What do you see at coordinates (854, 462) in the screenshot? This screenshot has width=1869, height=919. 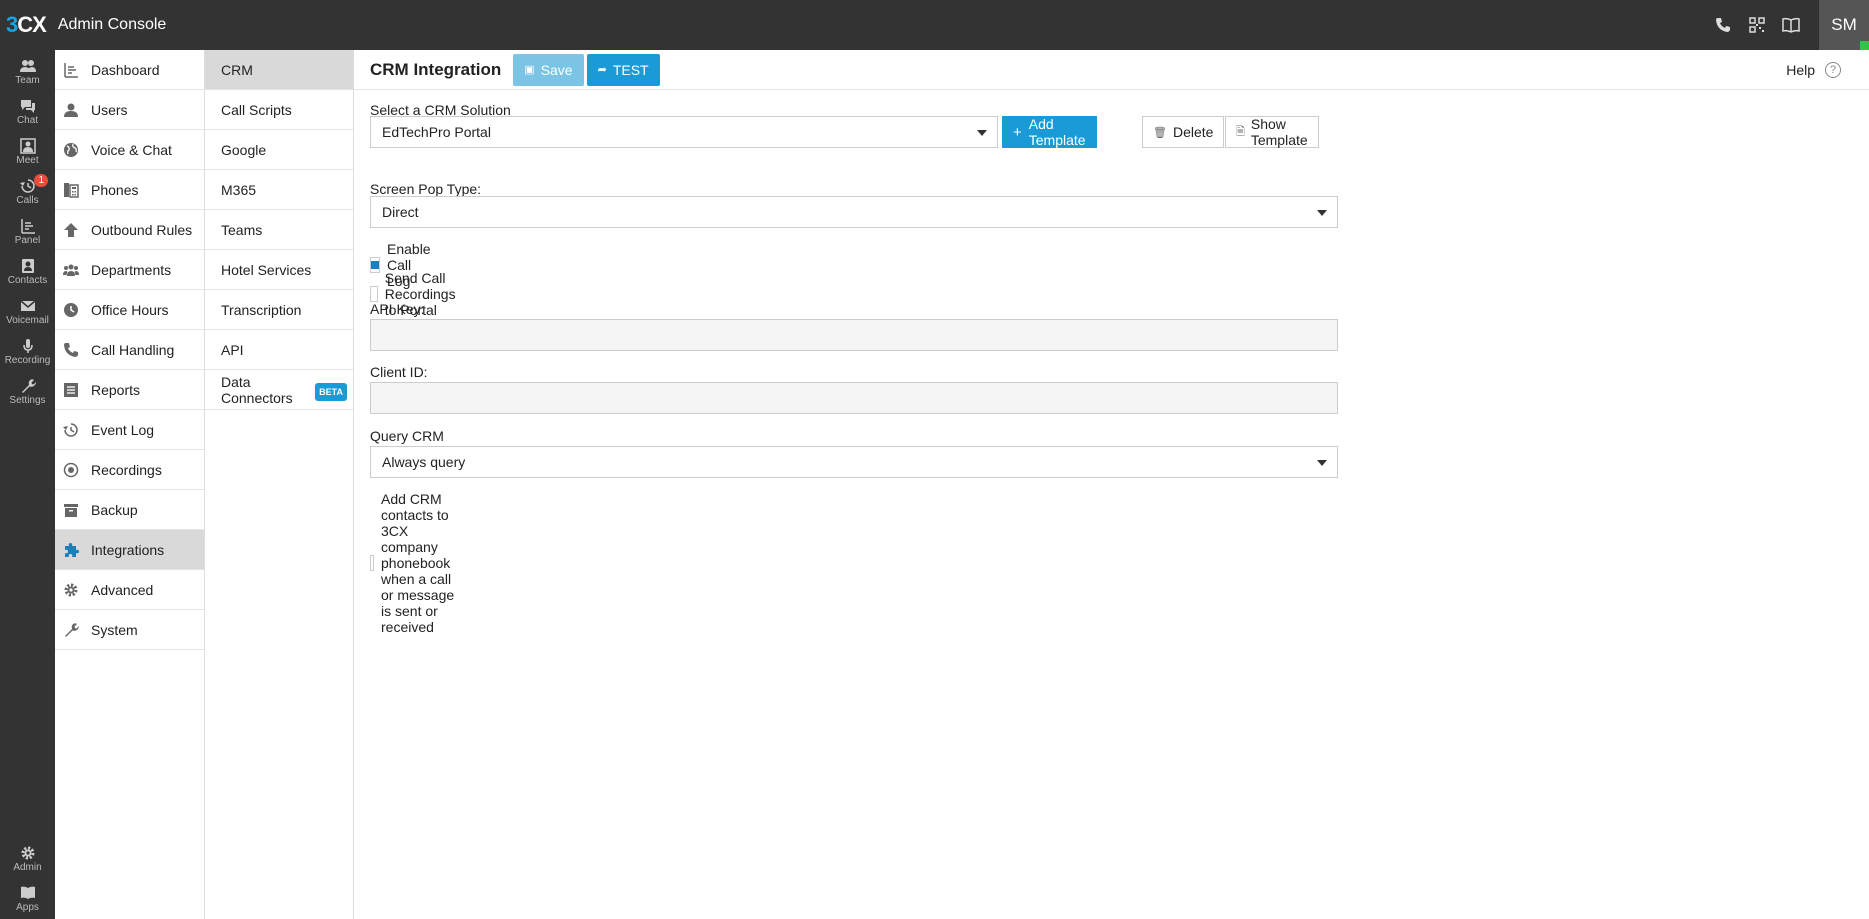 I see `query-crm-select: Always query` at bounding box center [854, 462].